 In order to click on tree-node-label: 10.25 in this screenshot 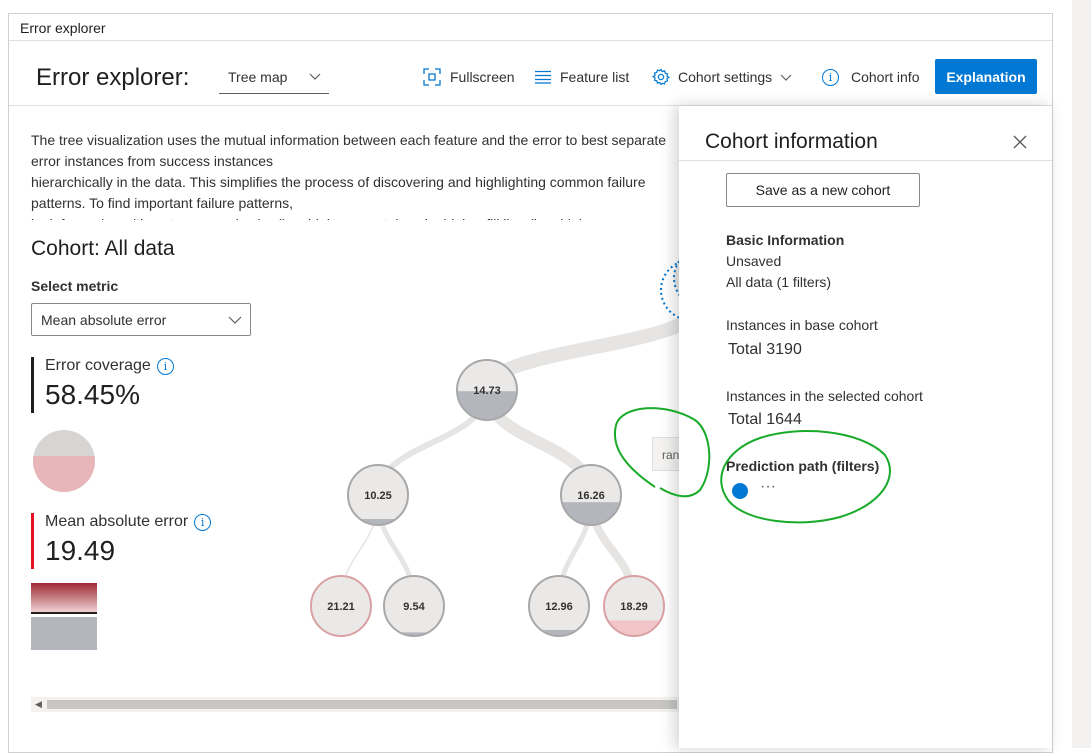, I will do `click(378, 496)`.